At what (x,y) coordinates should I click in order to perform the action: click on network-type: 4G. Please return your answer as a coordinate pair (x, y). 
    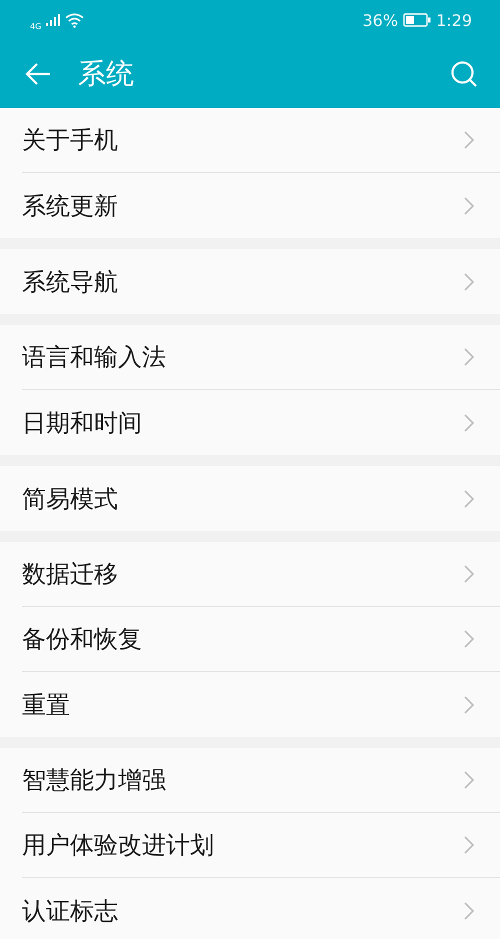
    Looking at the image, I should click on (36, 26).